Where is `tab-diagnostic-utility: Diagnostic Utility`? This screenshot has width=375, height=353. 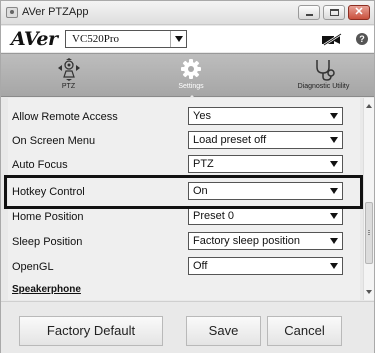
tab-diagnostic-utility: Diagnostic Utility is located at coordinates (323, 75).